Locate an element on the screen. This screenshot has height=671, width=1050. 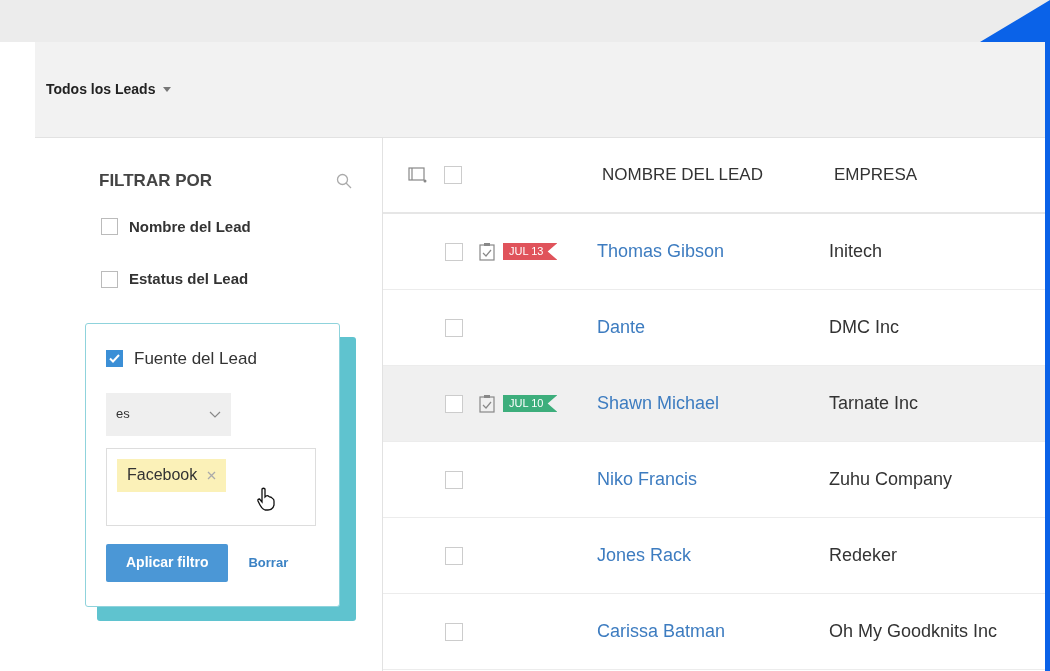
filter-title: FILTRAR POR is located at coordinates (155, 181).